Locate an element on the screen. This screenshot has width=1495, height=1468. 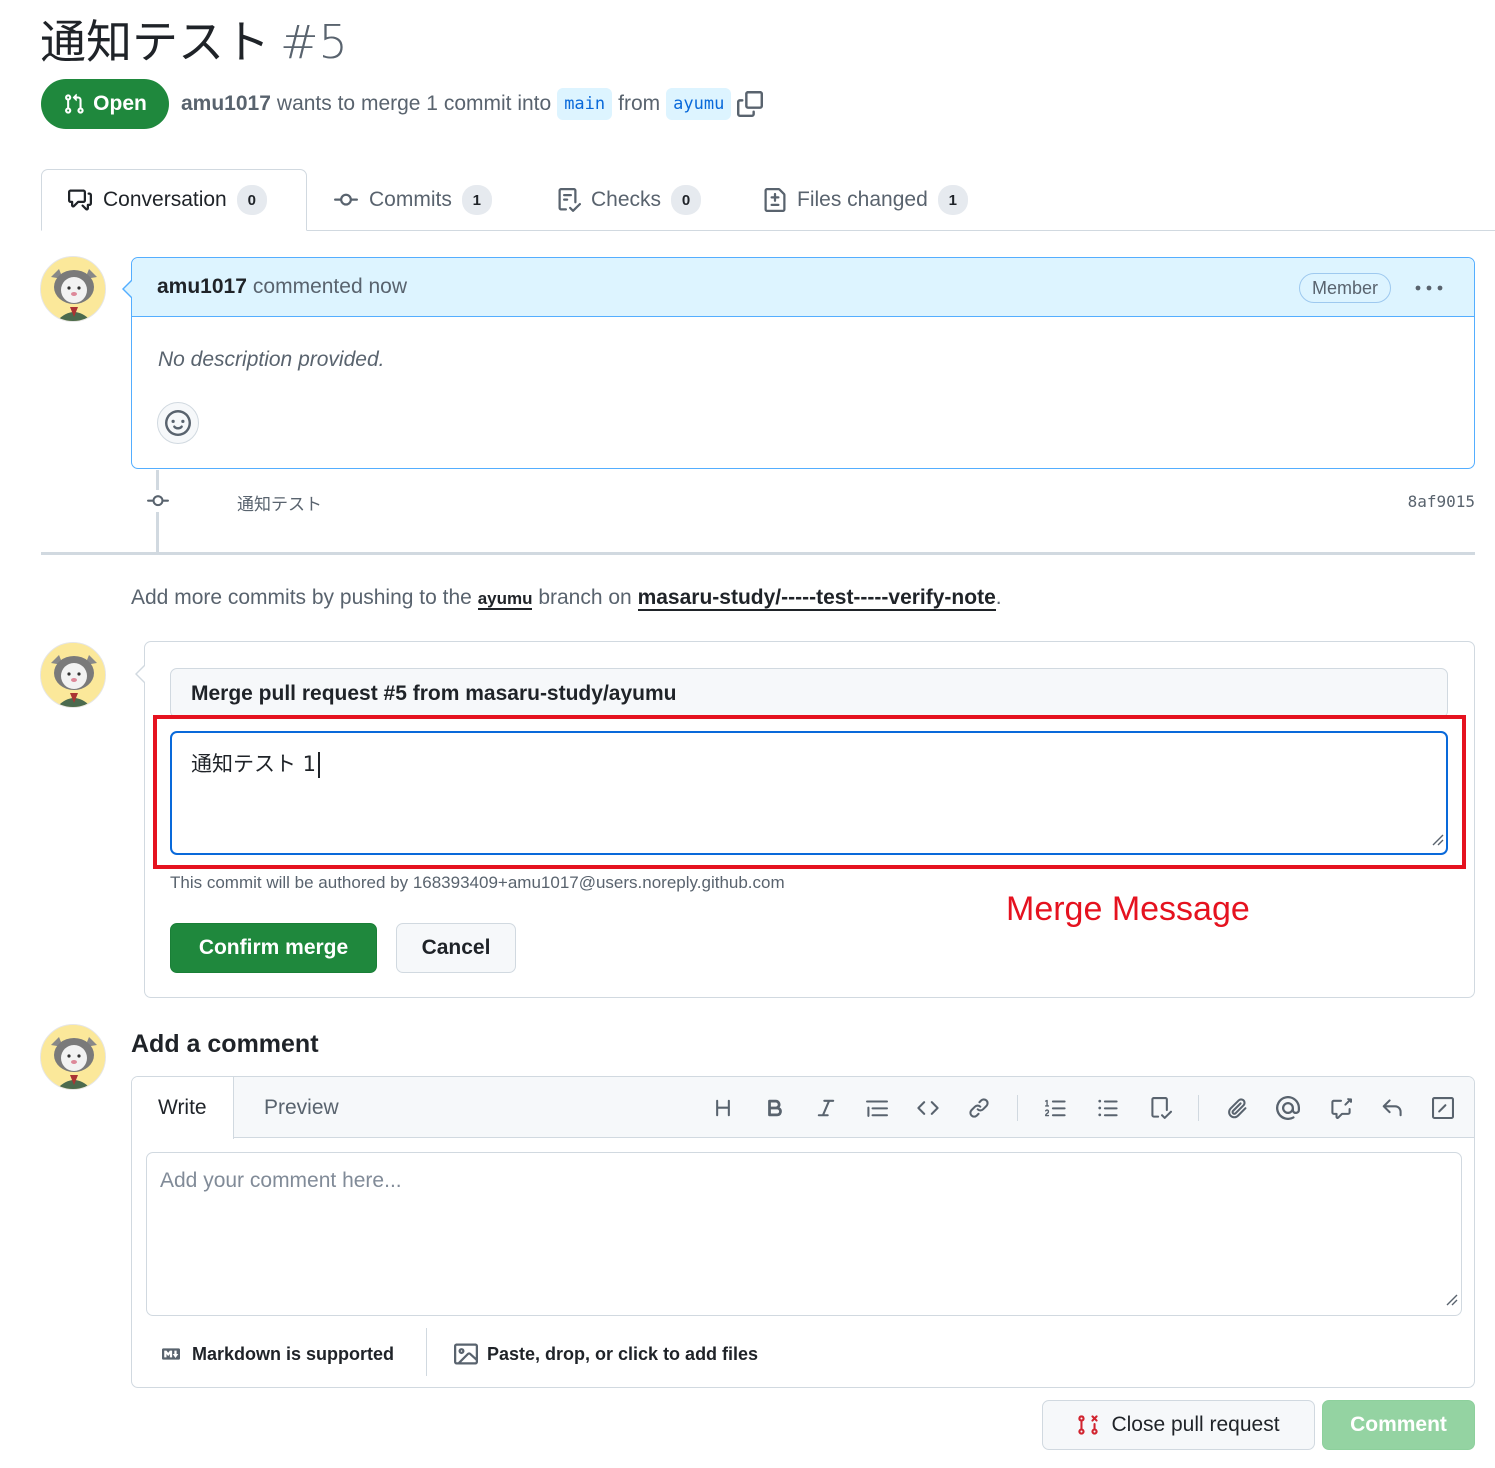
close-pr-label: Close pull request is located at coordinates (1195, 1424).